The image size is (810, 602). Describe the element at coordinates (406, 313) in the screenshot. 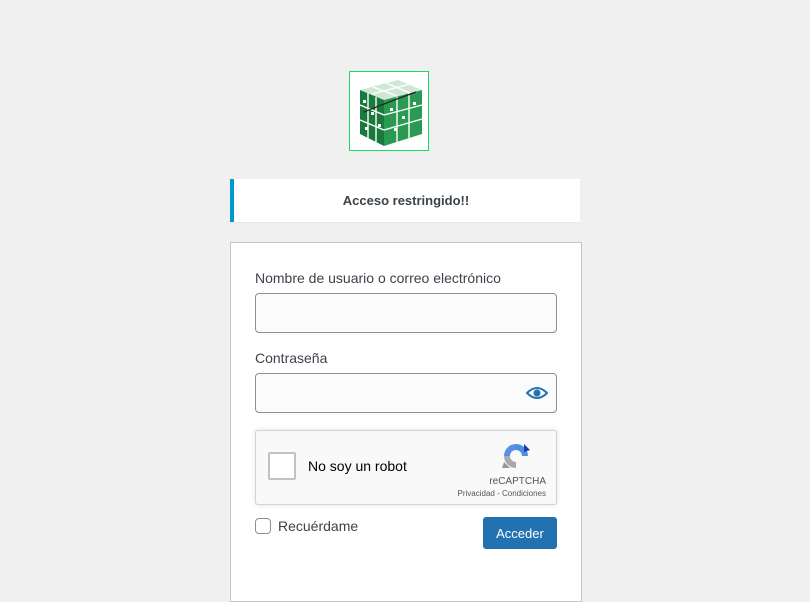

I see `username-input` at that location.